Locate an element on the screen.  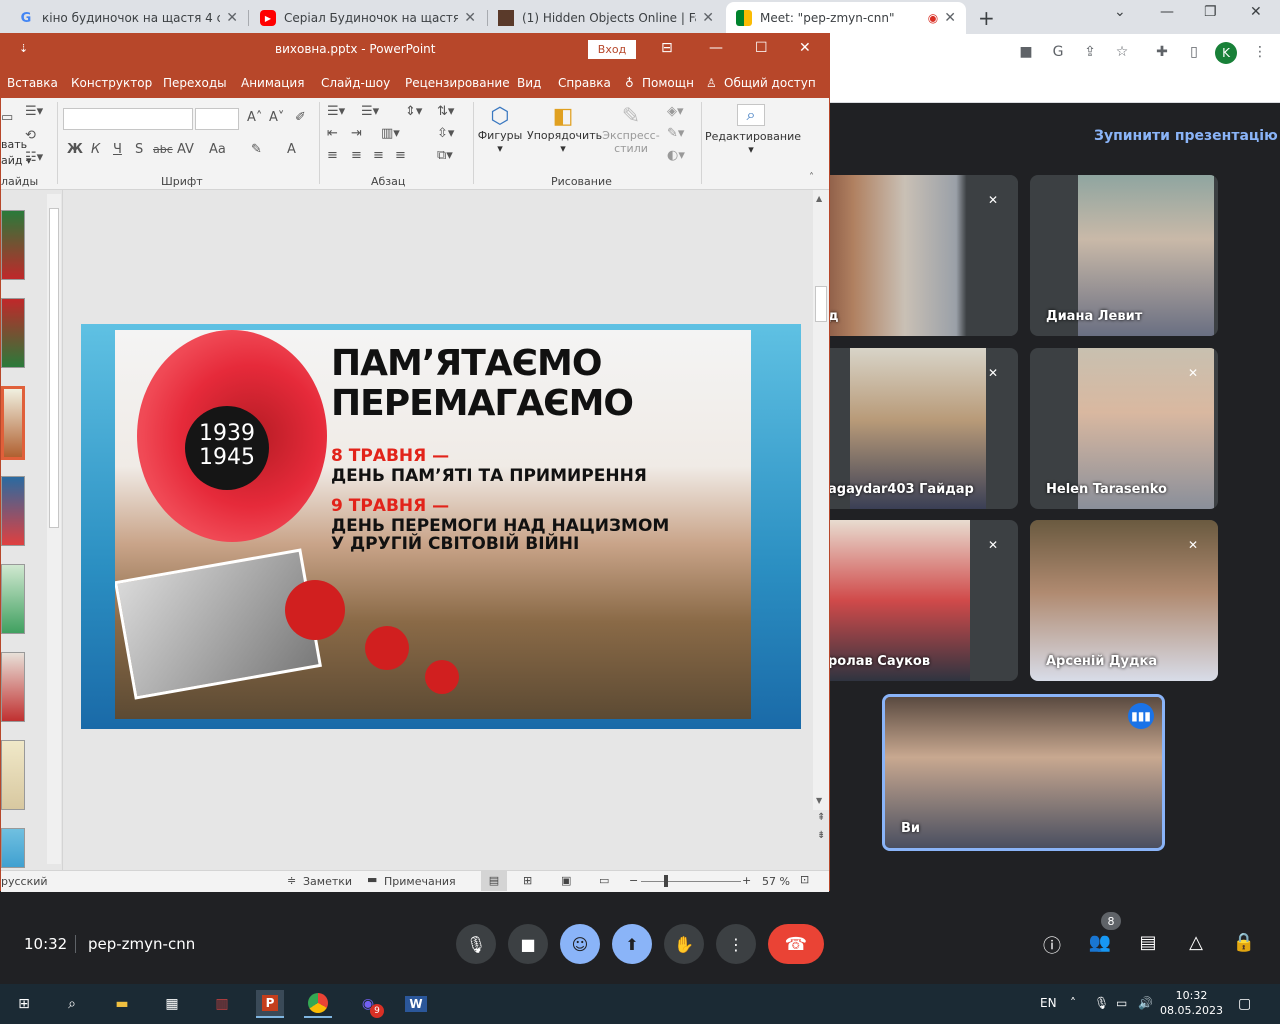
smartart-icon: ⧉▾ is located at coordinates (445, 155).